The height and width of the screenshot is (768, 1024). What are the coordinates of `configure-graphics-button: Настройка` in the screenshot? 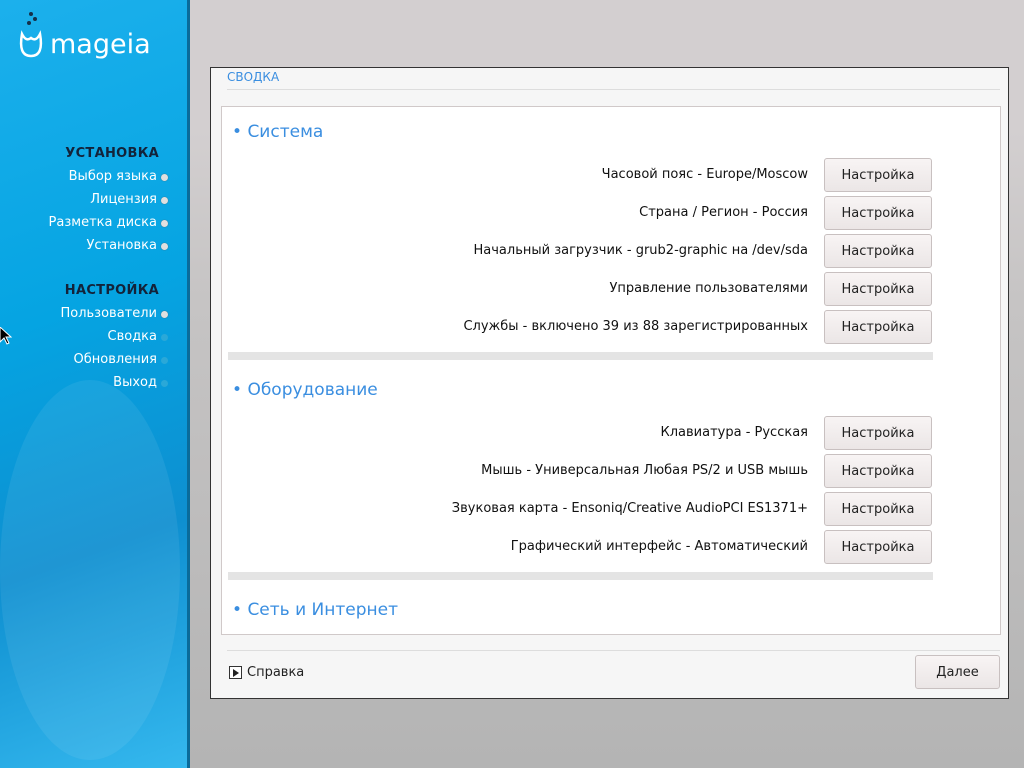 It's located at (878, 547).